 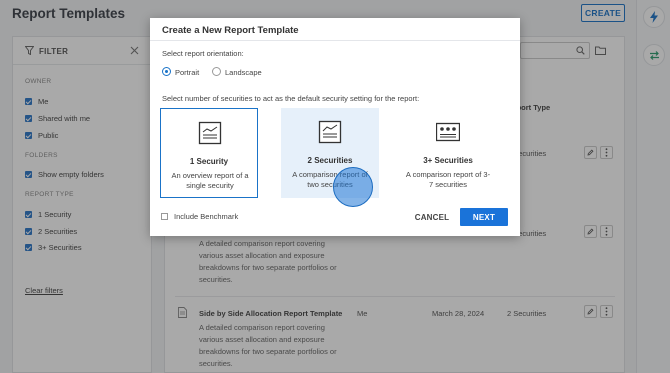 What do you see at coordinates (230, 30) in the screenshot?
I see `dialog-title: Create a New Report Template` at bounding box center [230, 30].